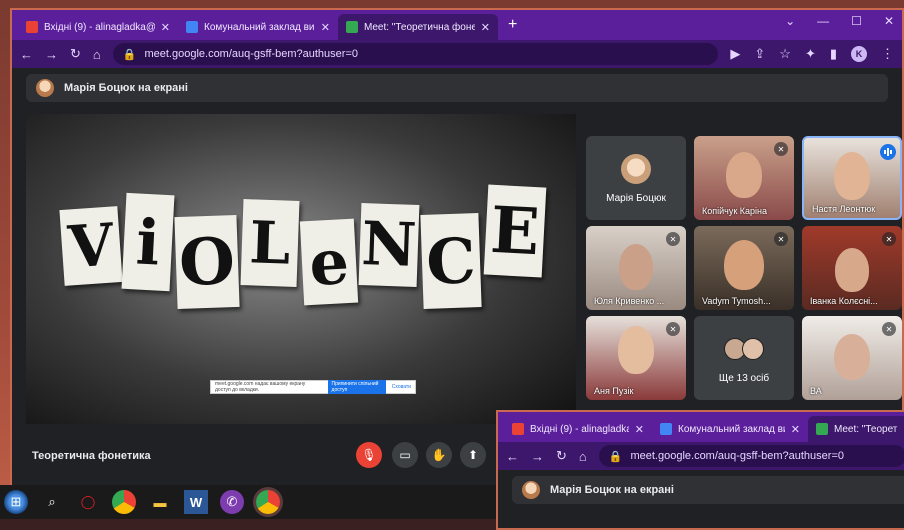 The width and height of the screenshot is (904, 530). Describe the element at coordinates (856, 21) in the screenshot. I see `maximize-button: ☐` at that location.